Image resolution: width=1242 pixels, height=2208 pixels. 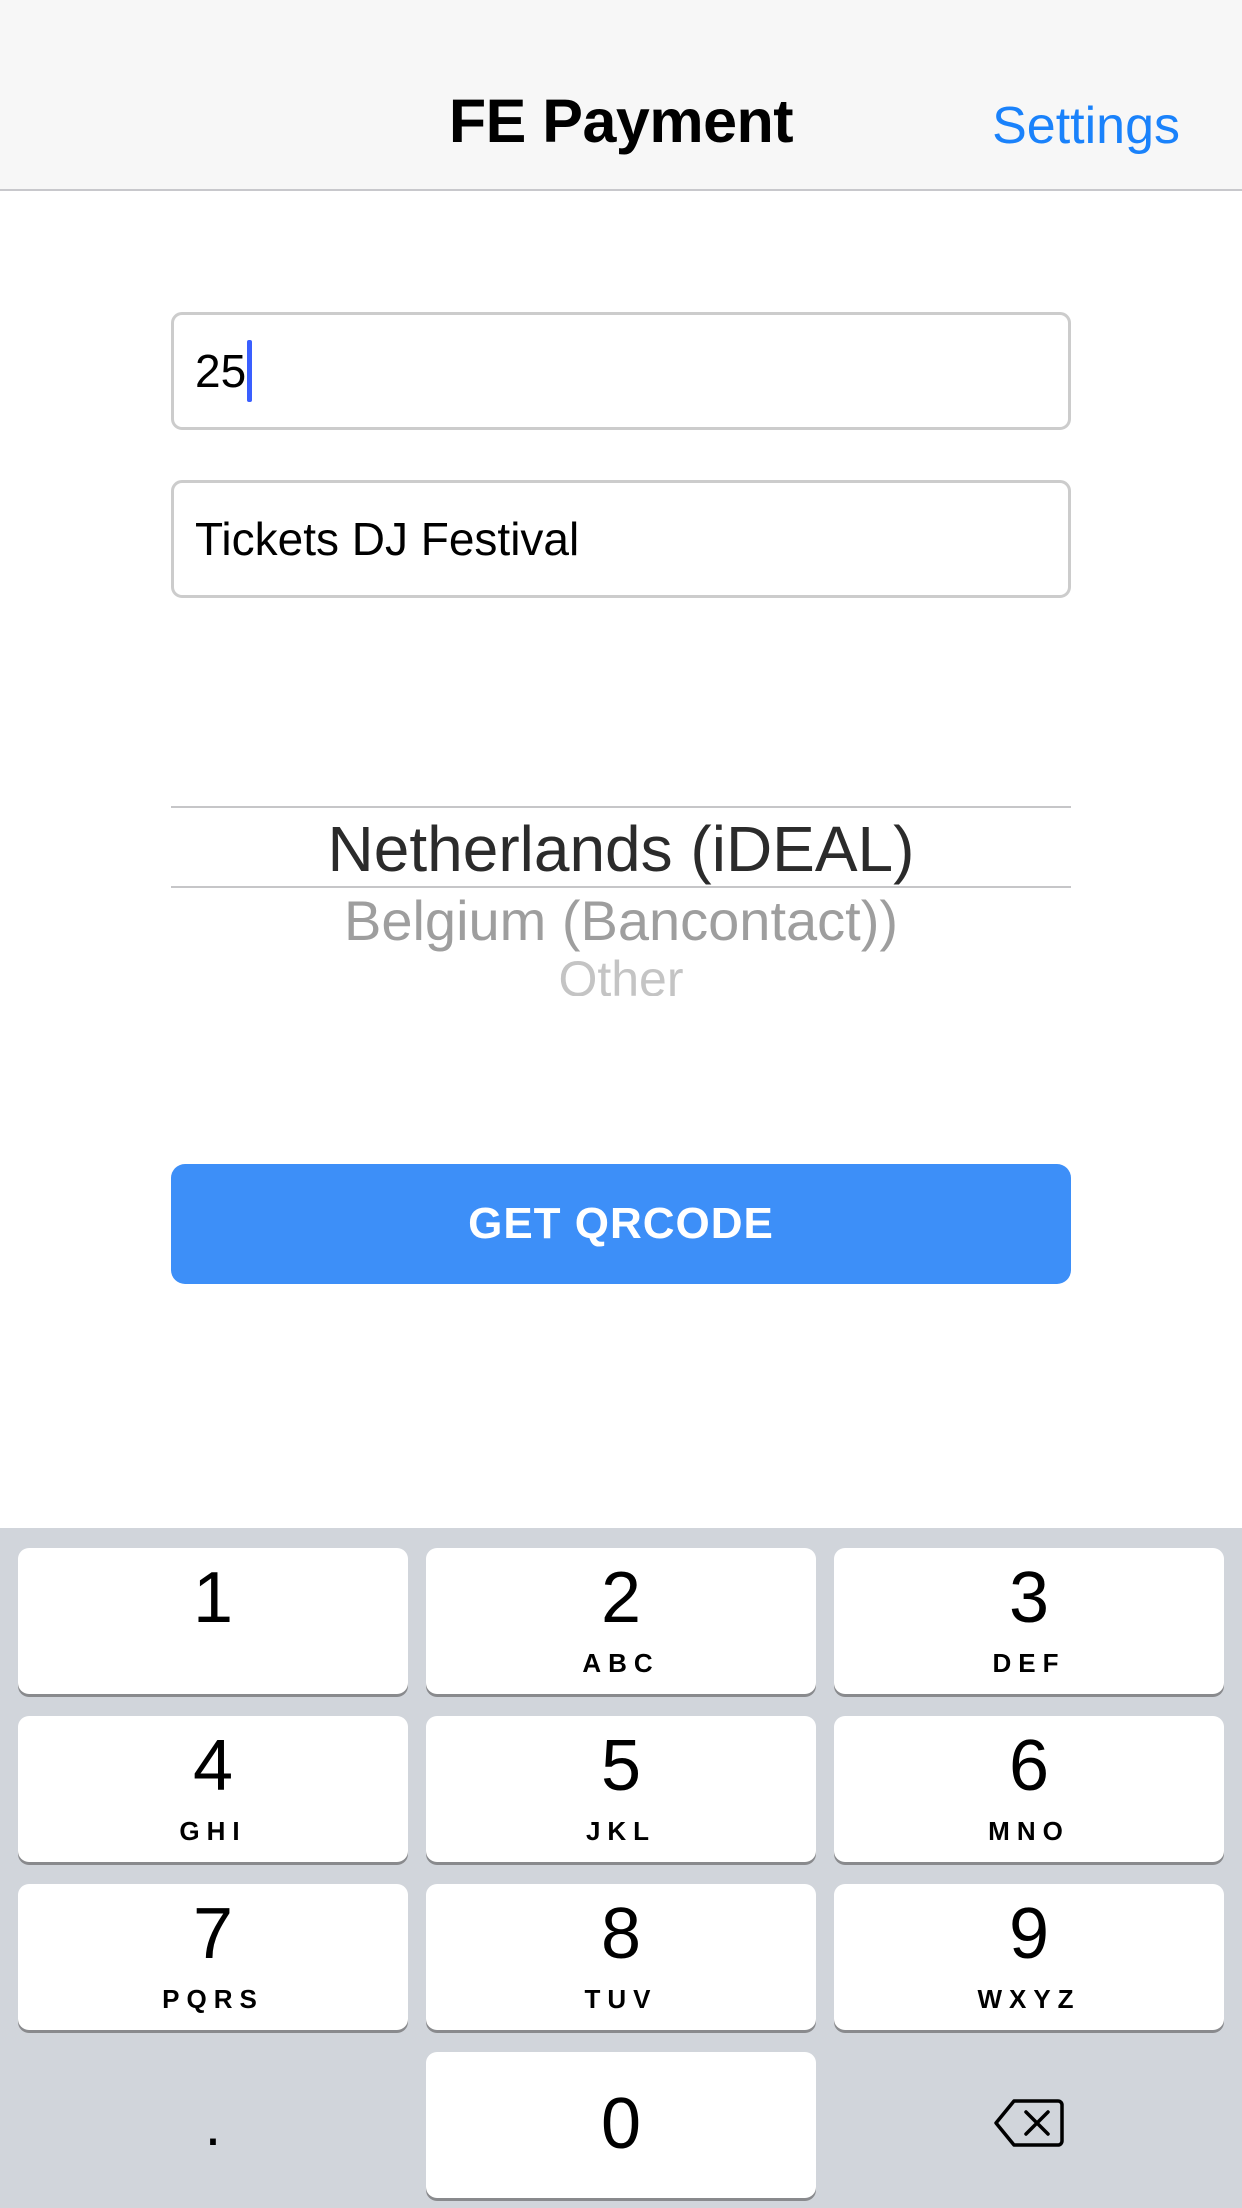 I want to click on key-8: 8 TUV, so click(x=621, y=1957).